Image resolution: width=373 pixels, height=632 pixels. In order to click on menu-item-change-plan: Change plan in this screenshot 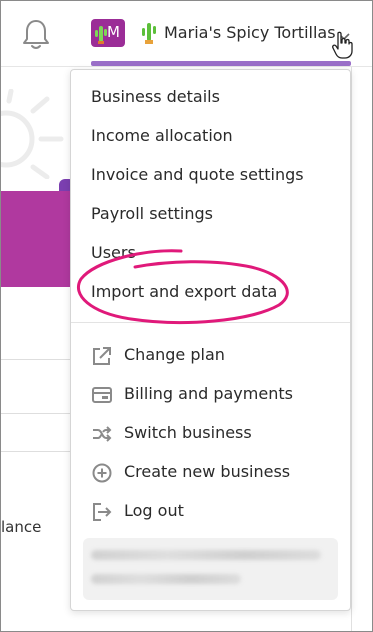, I will do `click(210, 355)`.